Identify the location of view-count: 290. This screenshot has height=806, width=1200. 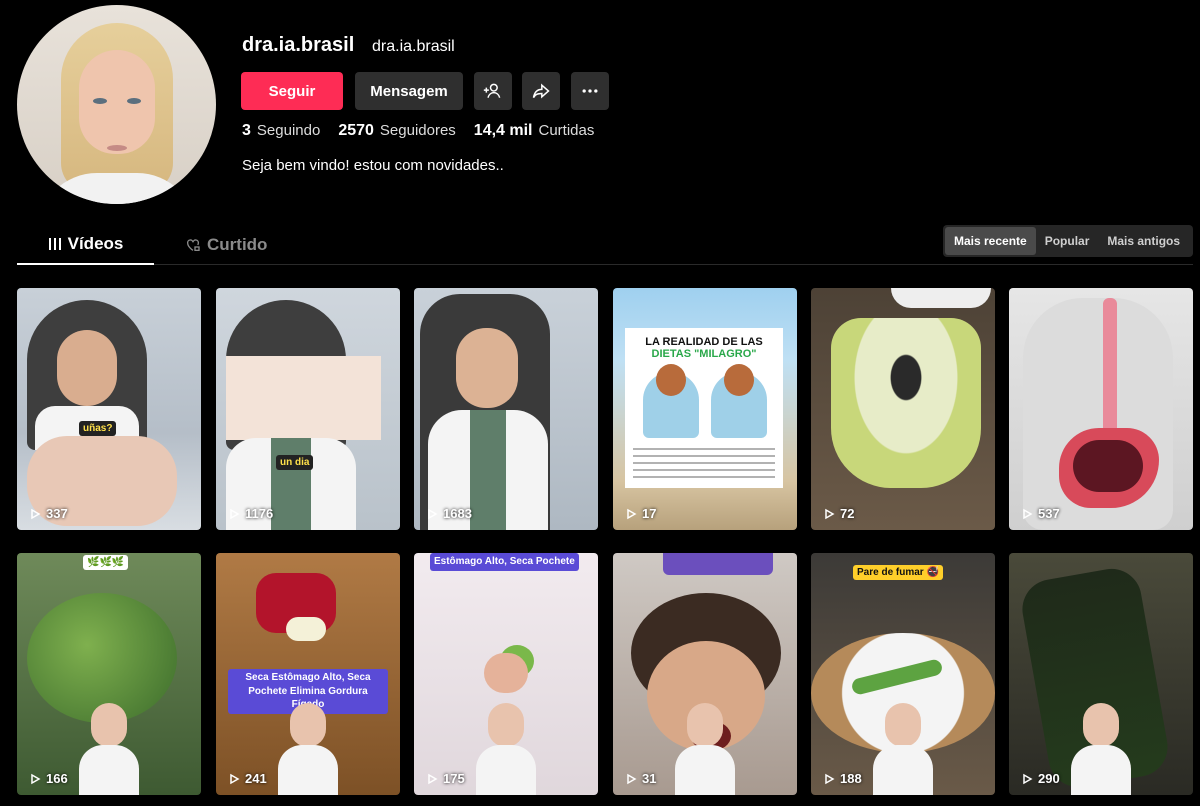
(1040, 778).